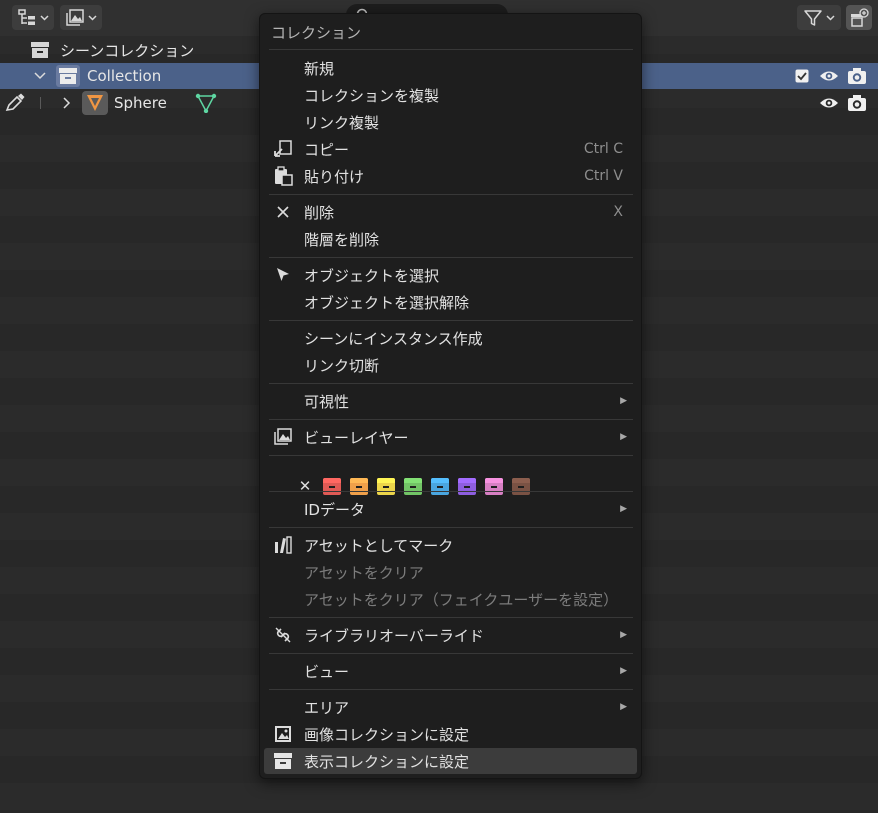  I want to click on menu-item-duplicate-linked: リンク複製, so click(450, 122).